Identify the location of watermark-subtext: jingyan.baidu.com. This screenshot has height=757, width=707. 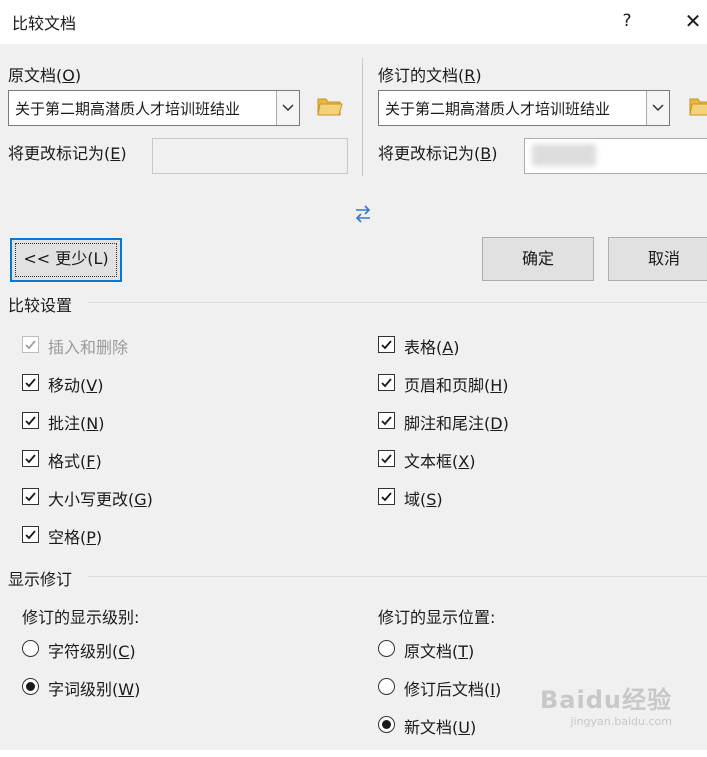
(621, 721).